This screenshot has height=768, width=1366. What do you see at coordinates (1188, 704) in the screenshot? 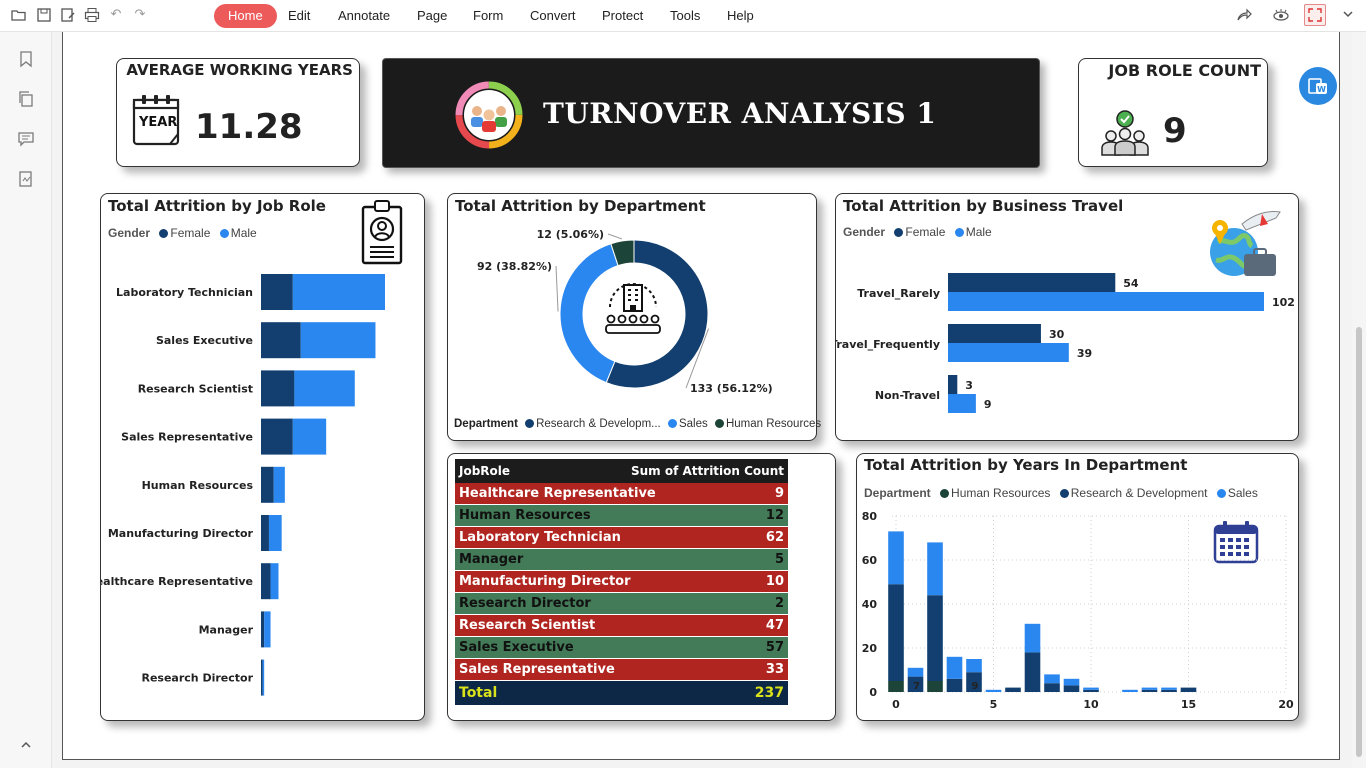
I see `x-tick-label: 15` at bounding box center [1188, 704].